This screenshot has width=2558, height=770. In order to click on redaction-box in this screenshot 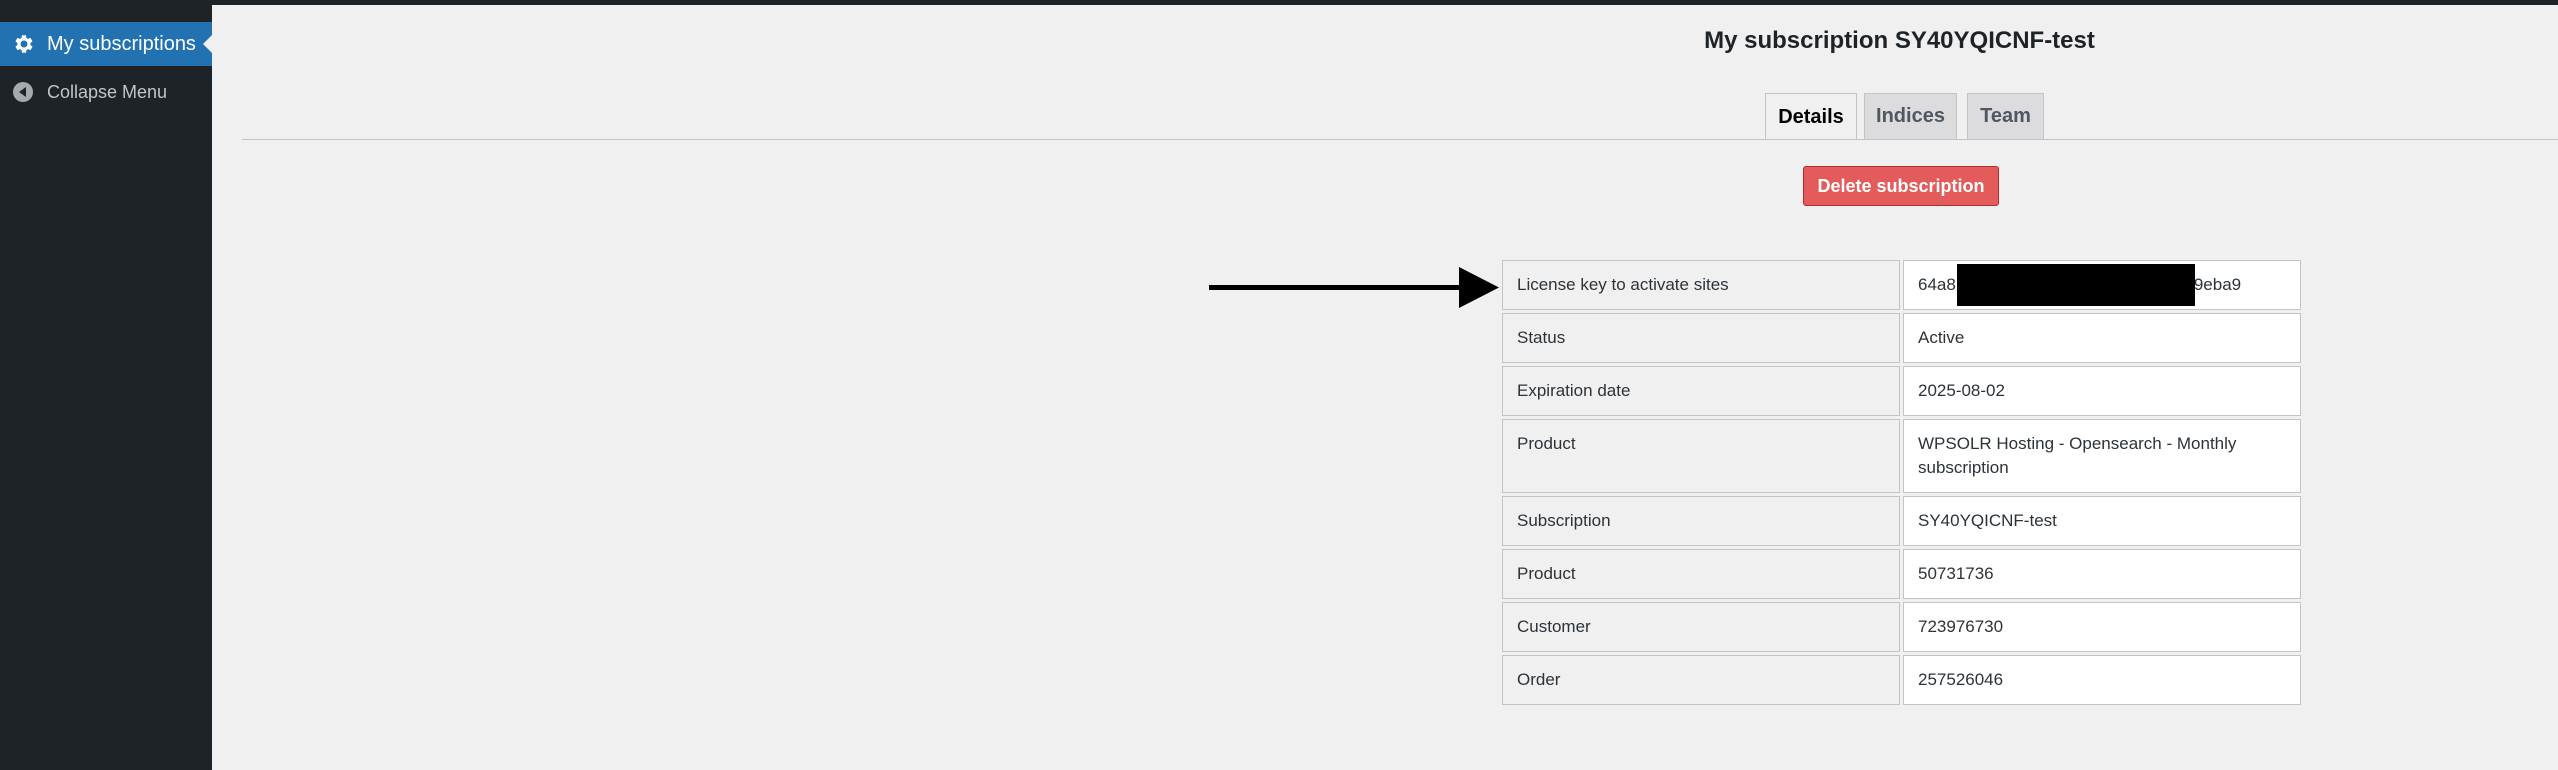, I will do `click(2076, 285)`.